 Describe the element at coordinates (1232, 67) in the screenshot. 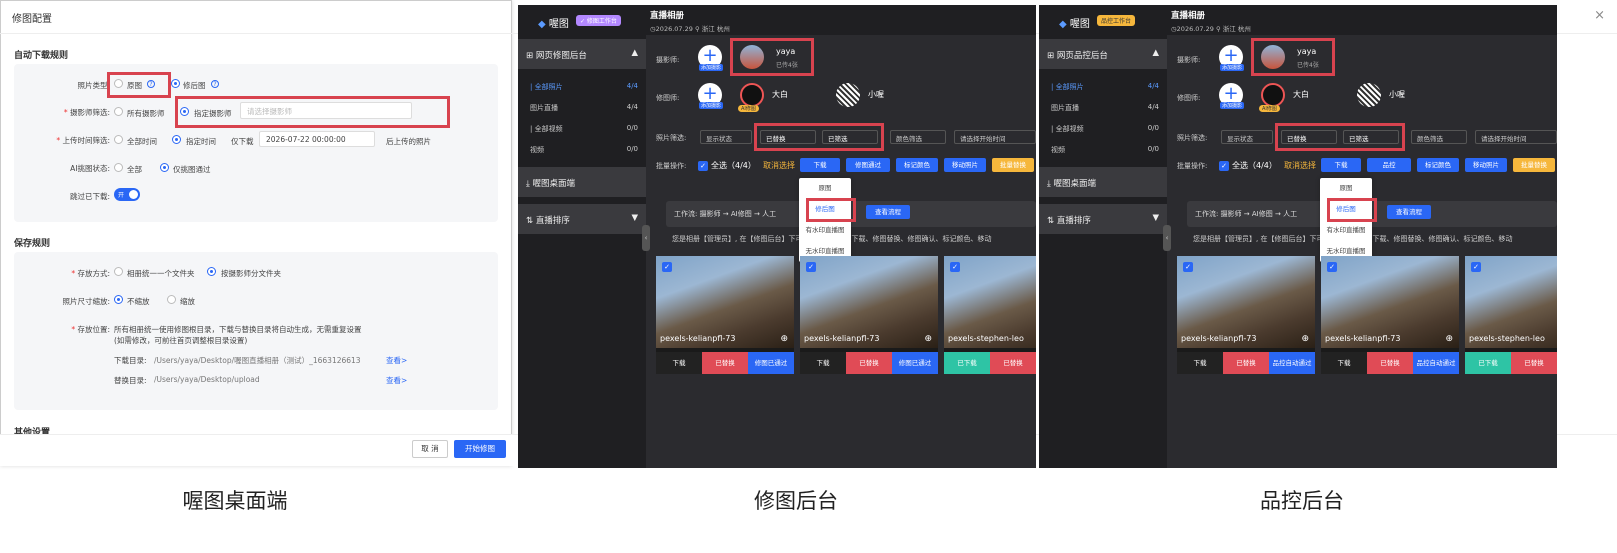

I see `add-photographer-tag: 添加摄影` at that location.